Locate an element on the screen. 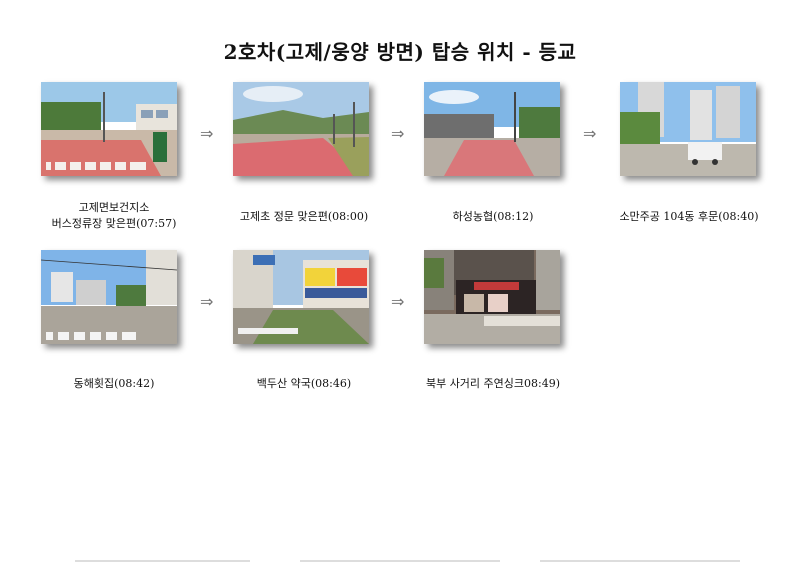 The image size is (800, 566). stop-caption-7: 북부 사거리 주연싱크08:49) is located at coordinates (493, 383).